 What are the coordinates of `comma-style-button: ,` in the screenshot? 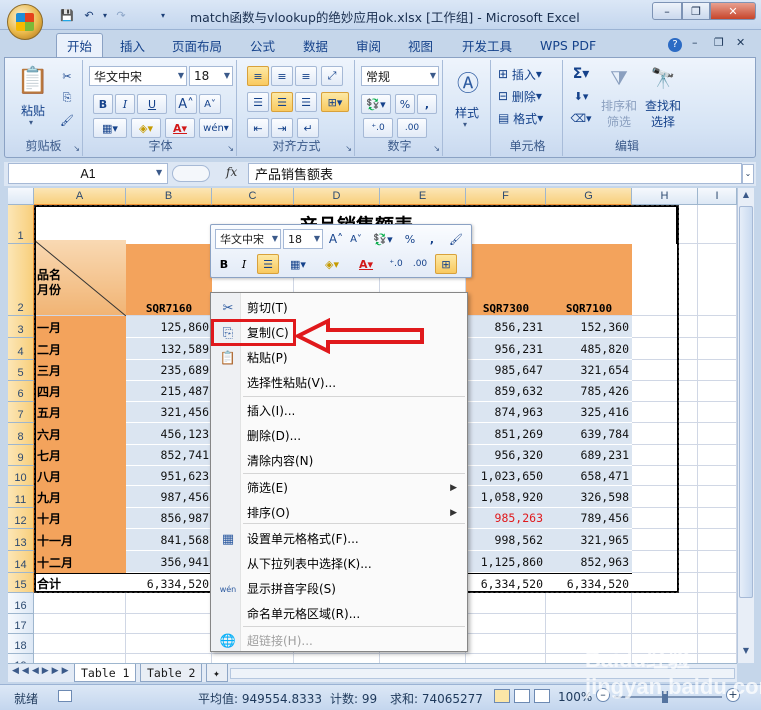 It's located at (427, 104).